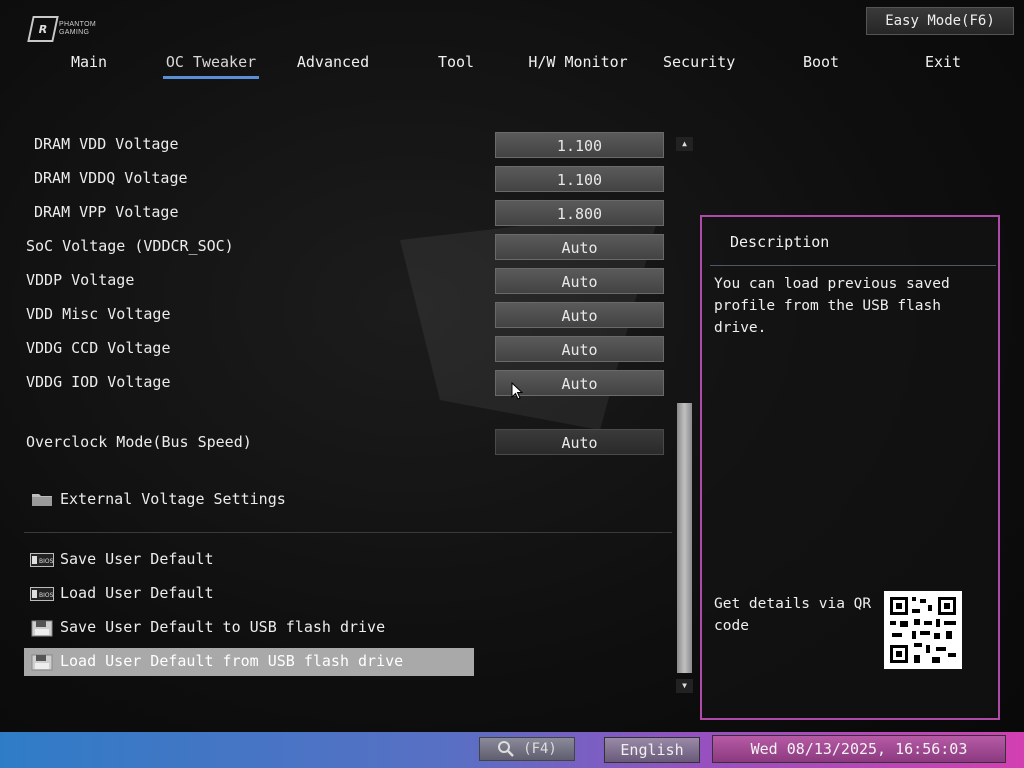 This screenshot has width=1024, height=768. I want to click on setting-label-soc-voltage: SoC Voltage (VDDCR_SOC), so click(130, 246).